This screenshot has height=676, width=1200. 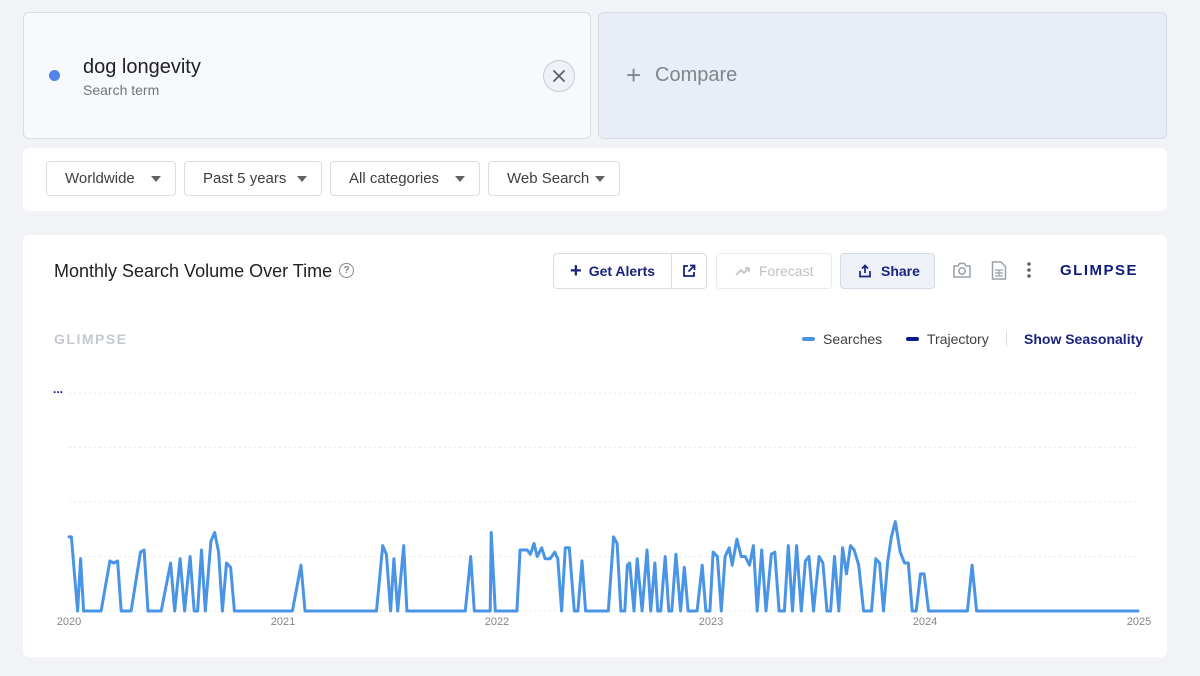 What do you see at coordinates (548, 178) in the screenshot?
I see `filter-search-type-label: Web Search` at bounding box center [548, 178].